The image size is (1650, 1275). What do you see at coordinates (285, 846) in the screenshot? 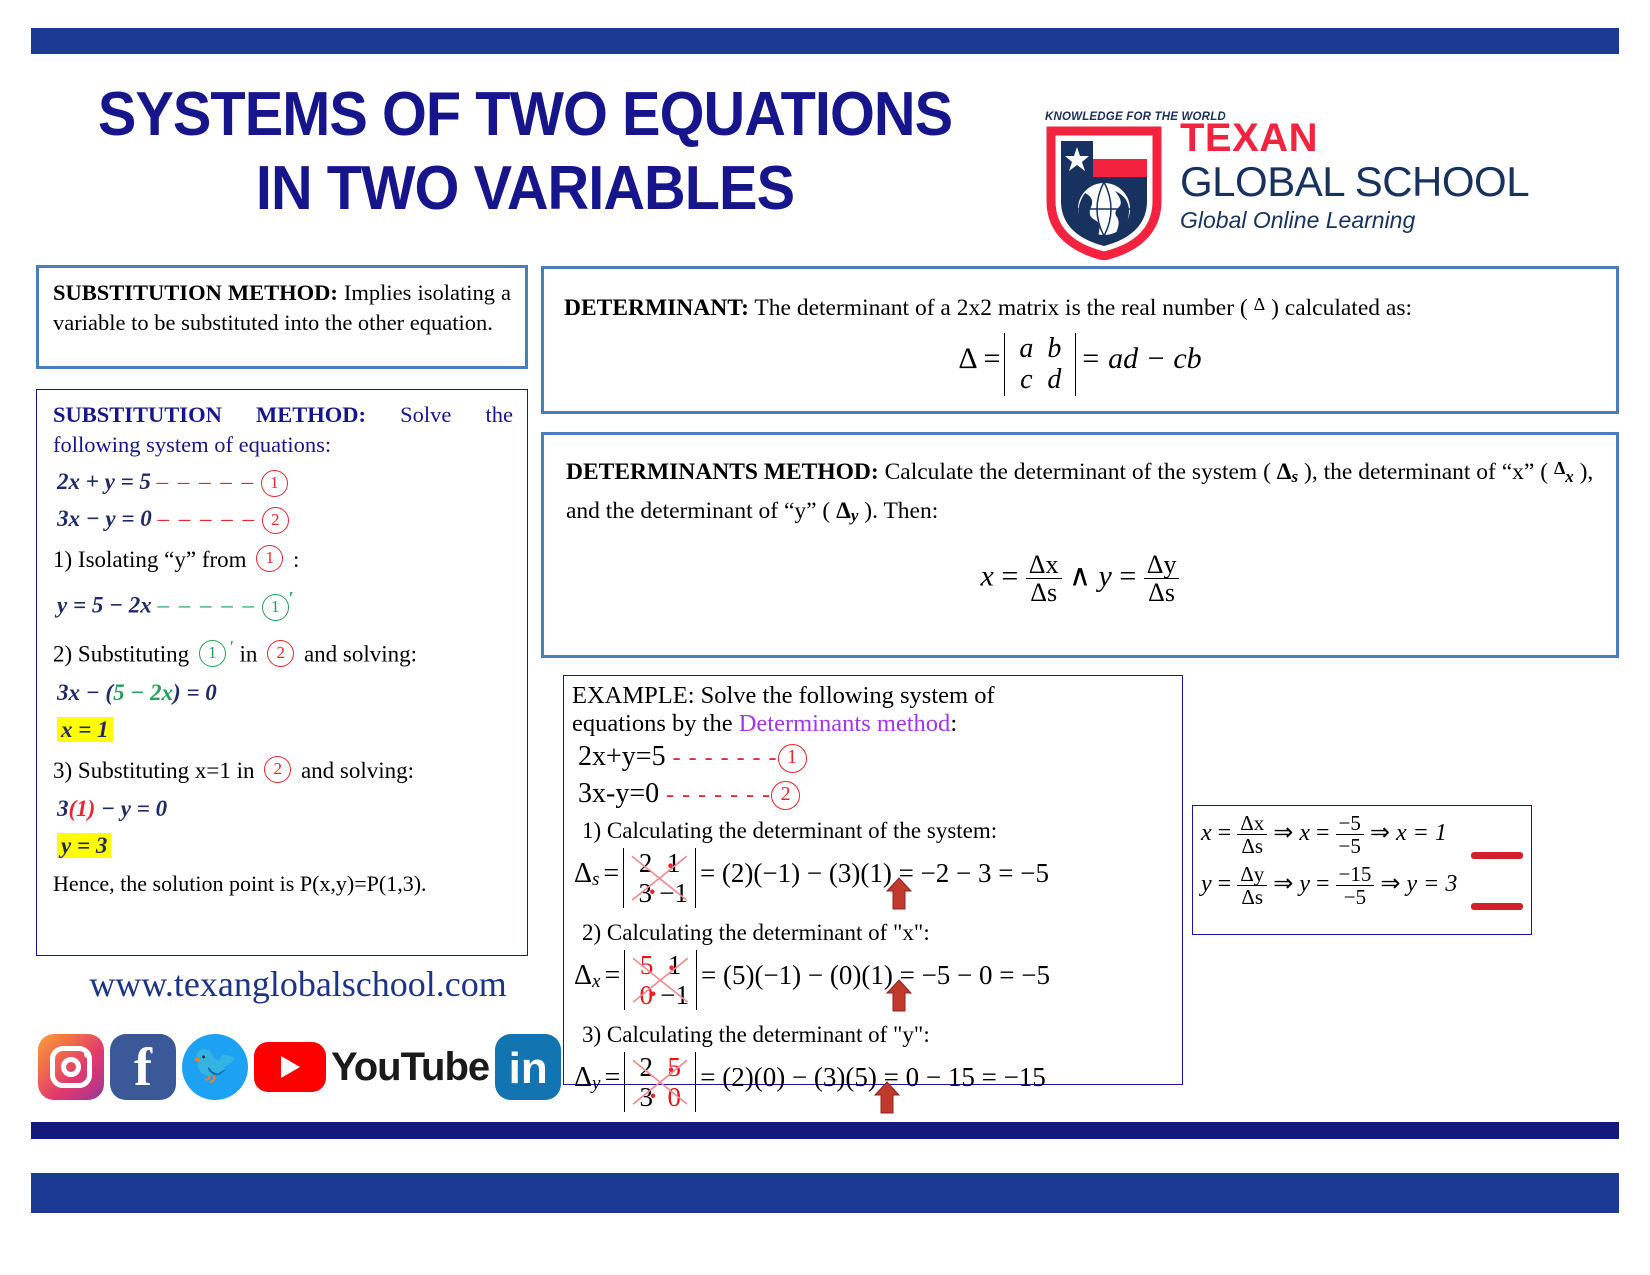
I see `substitution-result-y-row: y = 3` at bounding box center [285, 846].